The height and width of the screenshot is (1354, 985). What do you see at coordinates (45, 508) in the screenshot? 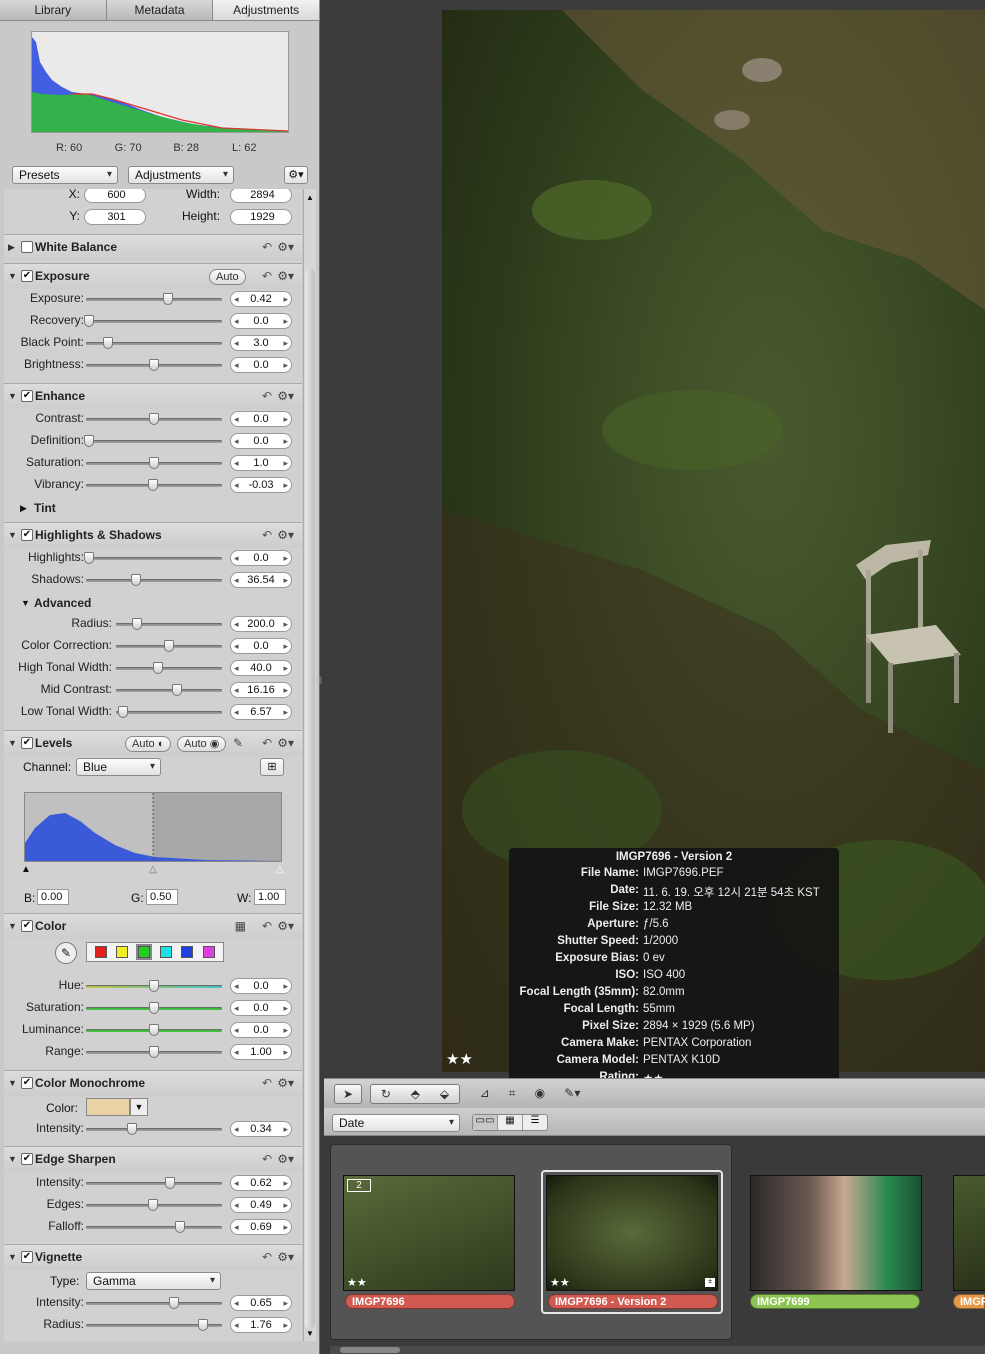
I see `tint-title: Tint` at bounding box center [45, 508].